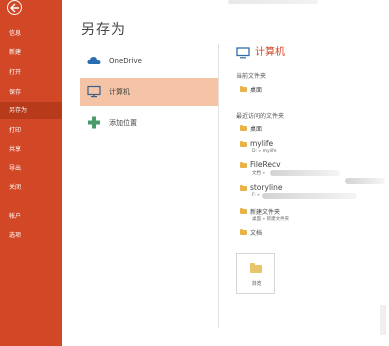  I want to click on nav-save-as: 另存为, so click(31, 110).